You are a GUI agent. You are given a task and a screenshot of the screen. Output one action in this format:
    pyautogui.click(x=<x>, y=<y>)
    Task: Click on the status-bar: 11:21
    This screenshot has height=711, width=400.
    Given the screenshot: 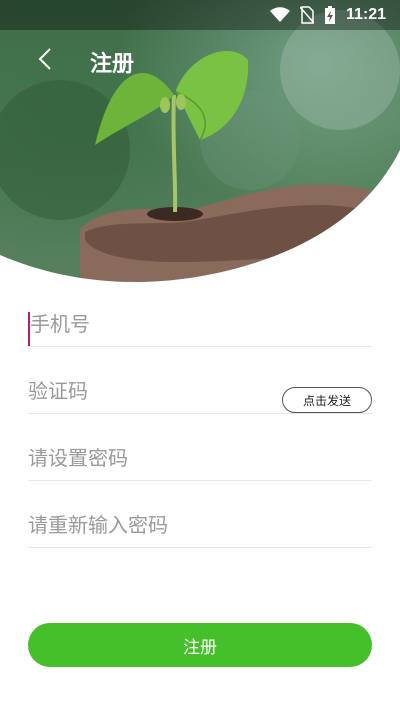 What is the action you would take?
    pyautogui.click(x=200, y=15)
    